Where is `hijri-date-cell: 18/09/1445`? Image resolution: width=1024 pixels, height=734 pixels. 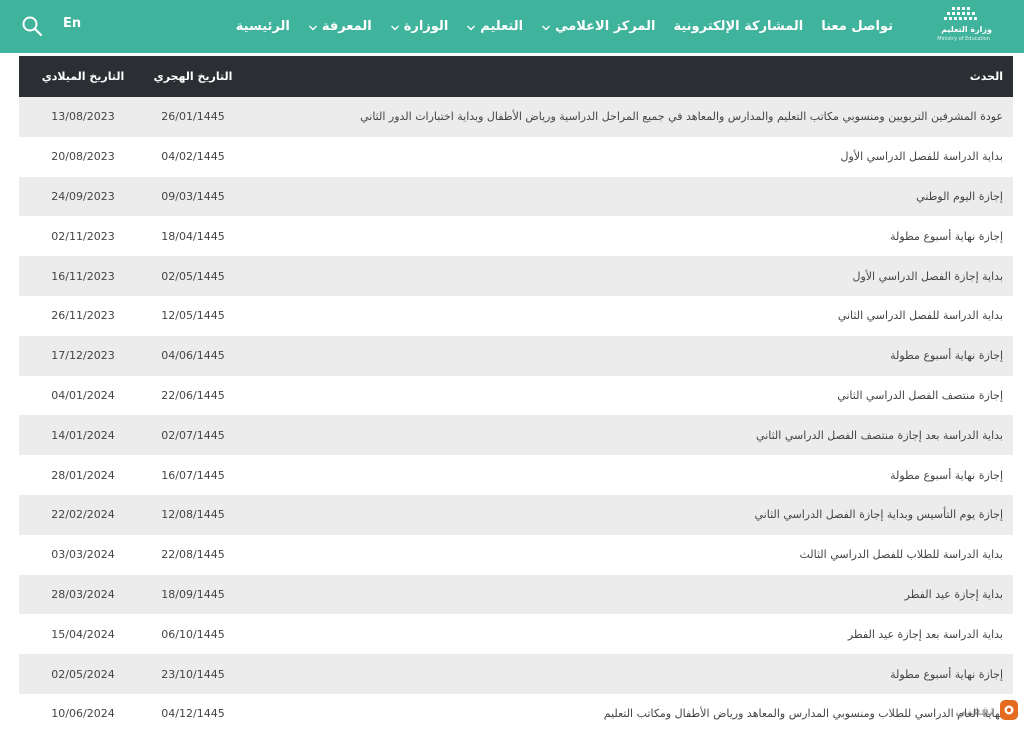
hijri-date-cell: 18/09/1445 is located at coordinates (193, 594).